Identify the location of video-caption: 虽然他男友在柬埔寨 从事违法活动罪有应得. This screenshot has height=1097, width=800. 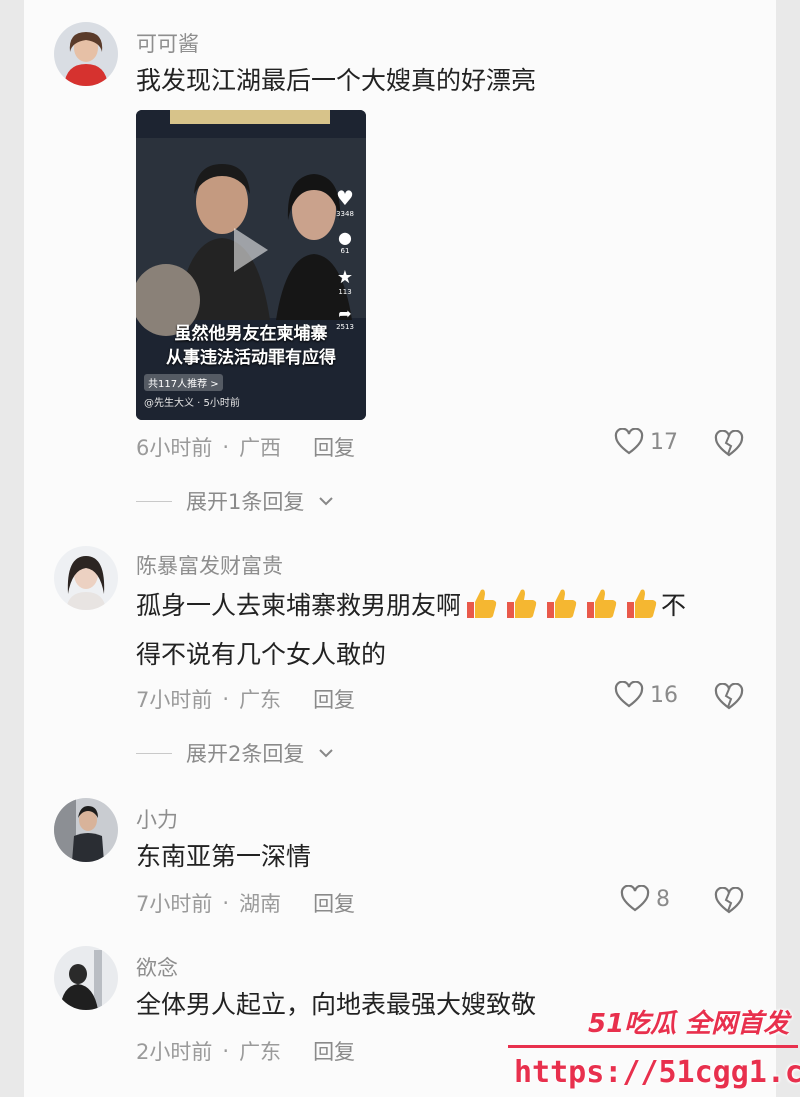
(251, 346).